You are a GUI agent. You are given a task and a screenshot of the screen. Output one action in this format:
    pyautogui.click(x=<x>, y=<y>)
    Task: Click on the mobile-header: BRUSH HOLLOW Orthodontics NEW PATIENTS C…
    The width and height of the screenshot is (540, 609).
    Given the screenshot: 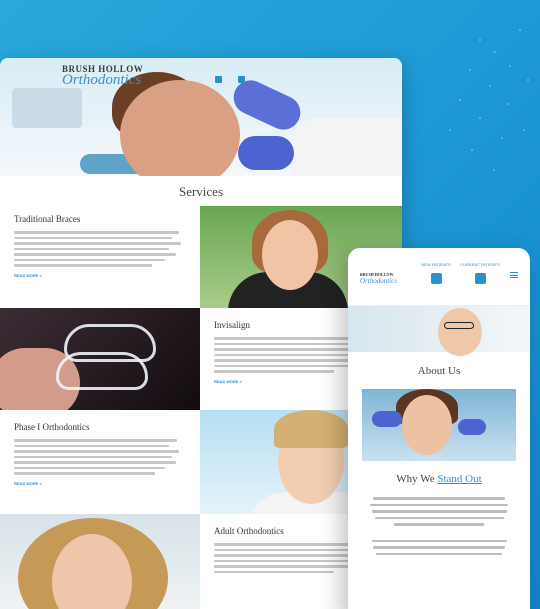 What is the action you would take?
    pyautogui.click(x=439, y=277)
    